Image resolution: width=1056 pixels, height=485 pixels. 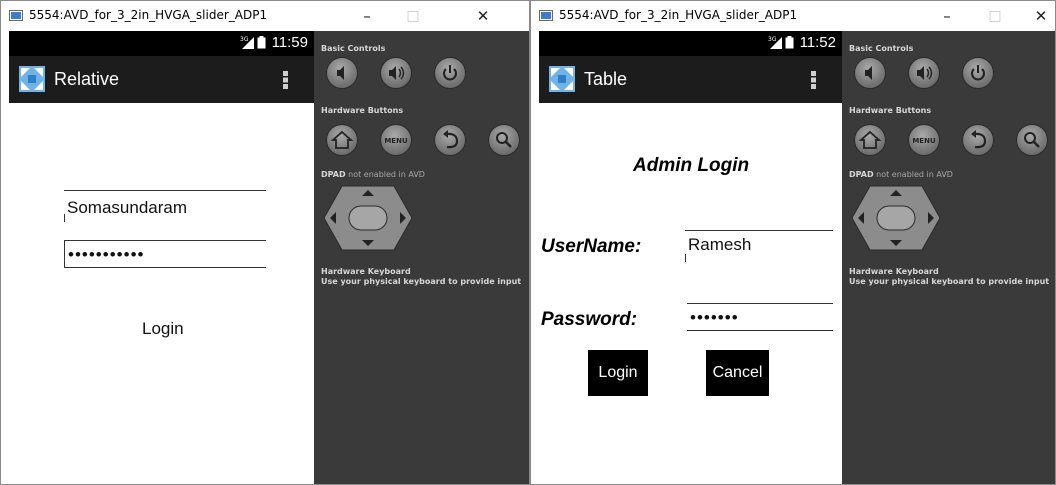 What do you see at coordinates (760, 317) in the screenshot?
I see `password-input: •••••••` at bounding box center [760, 317].